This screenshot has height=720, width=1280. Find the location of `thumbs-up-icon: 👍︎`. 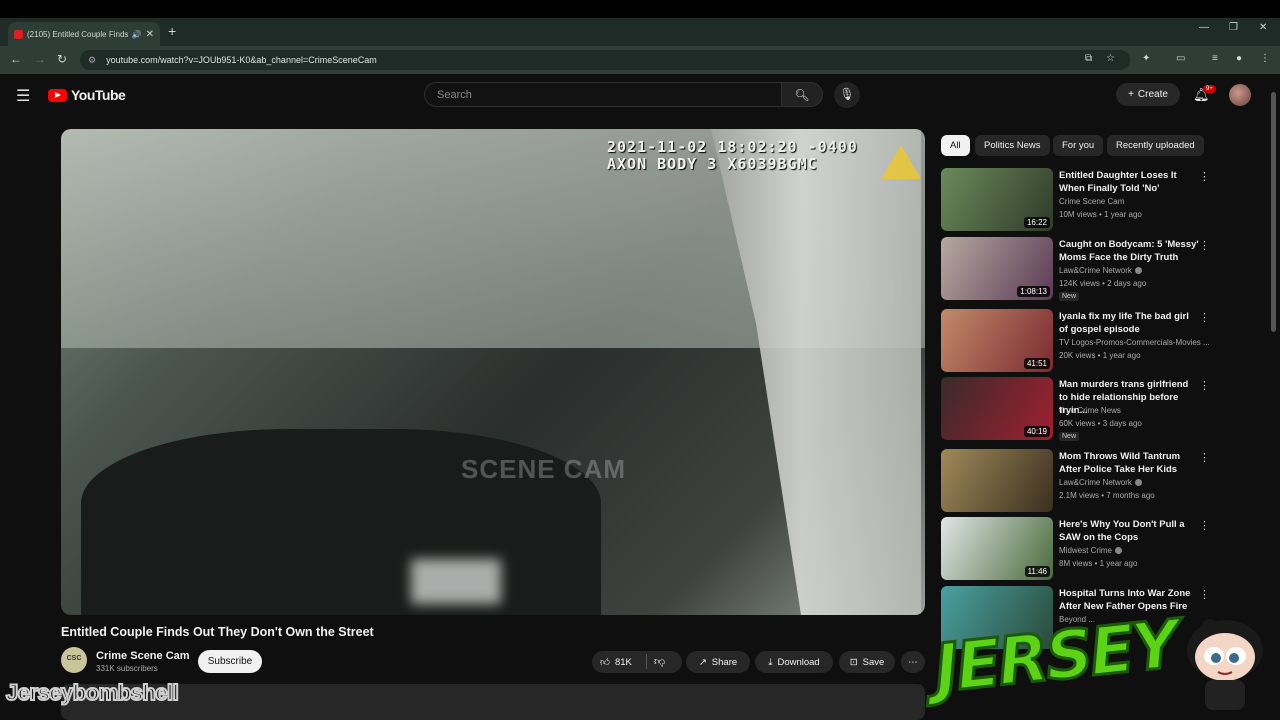

thumbs-up-icon: 👍︎ is located at coordinates (605, 662).